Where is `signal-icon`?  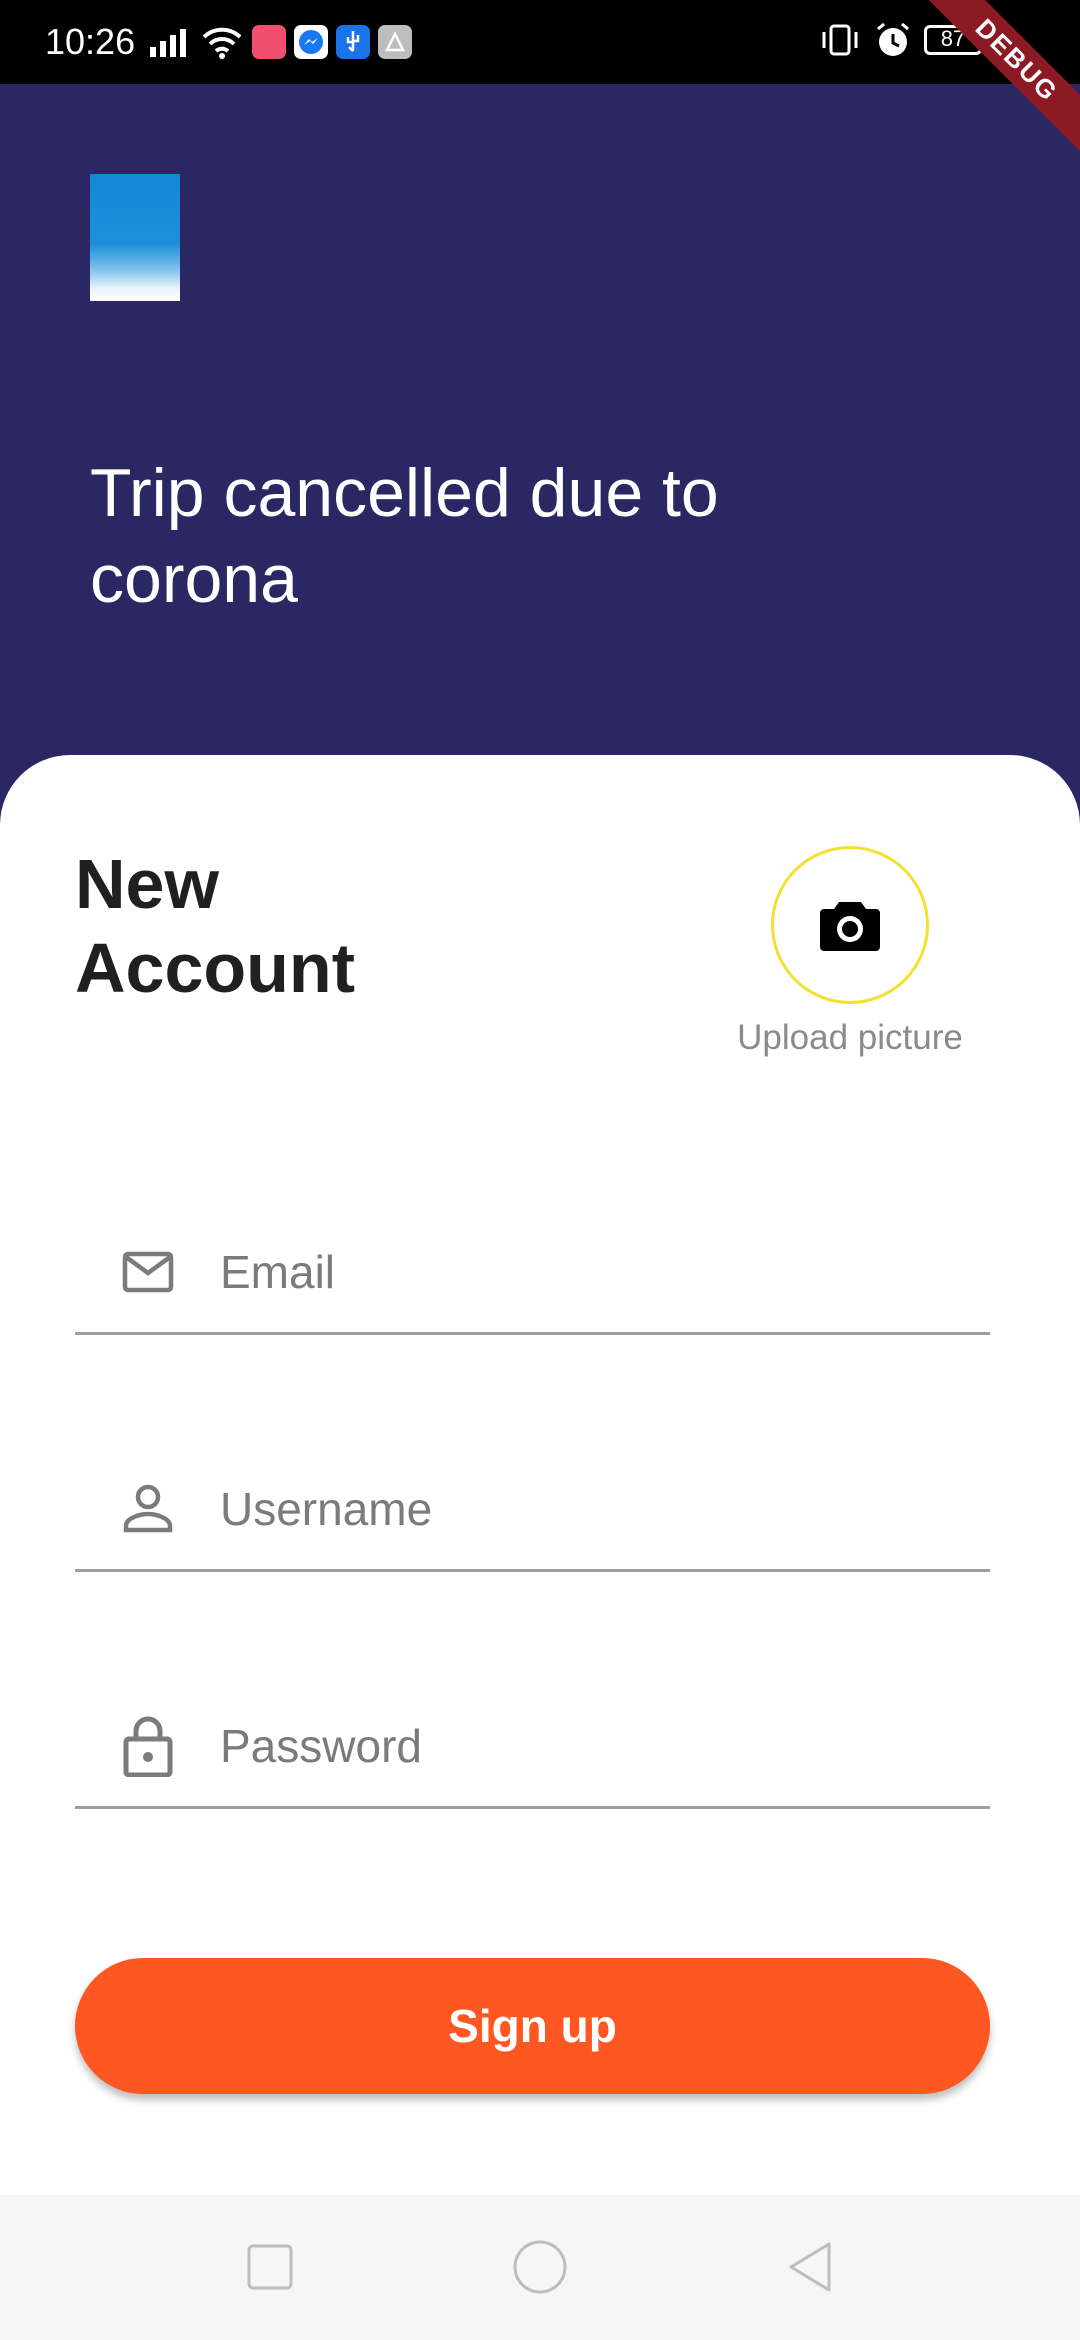 signal-icon is located at coordinates (168, 43).